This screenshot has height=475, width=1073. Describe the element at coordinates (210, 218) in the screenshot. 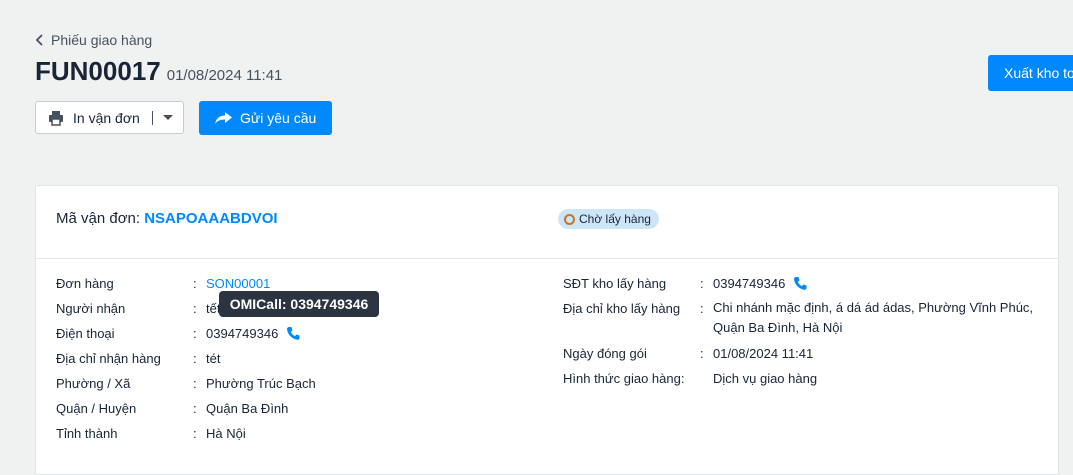

I see `tracking-code-link: NSAPOAAABDVOI` at that location.